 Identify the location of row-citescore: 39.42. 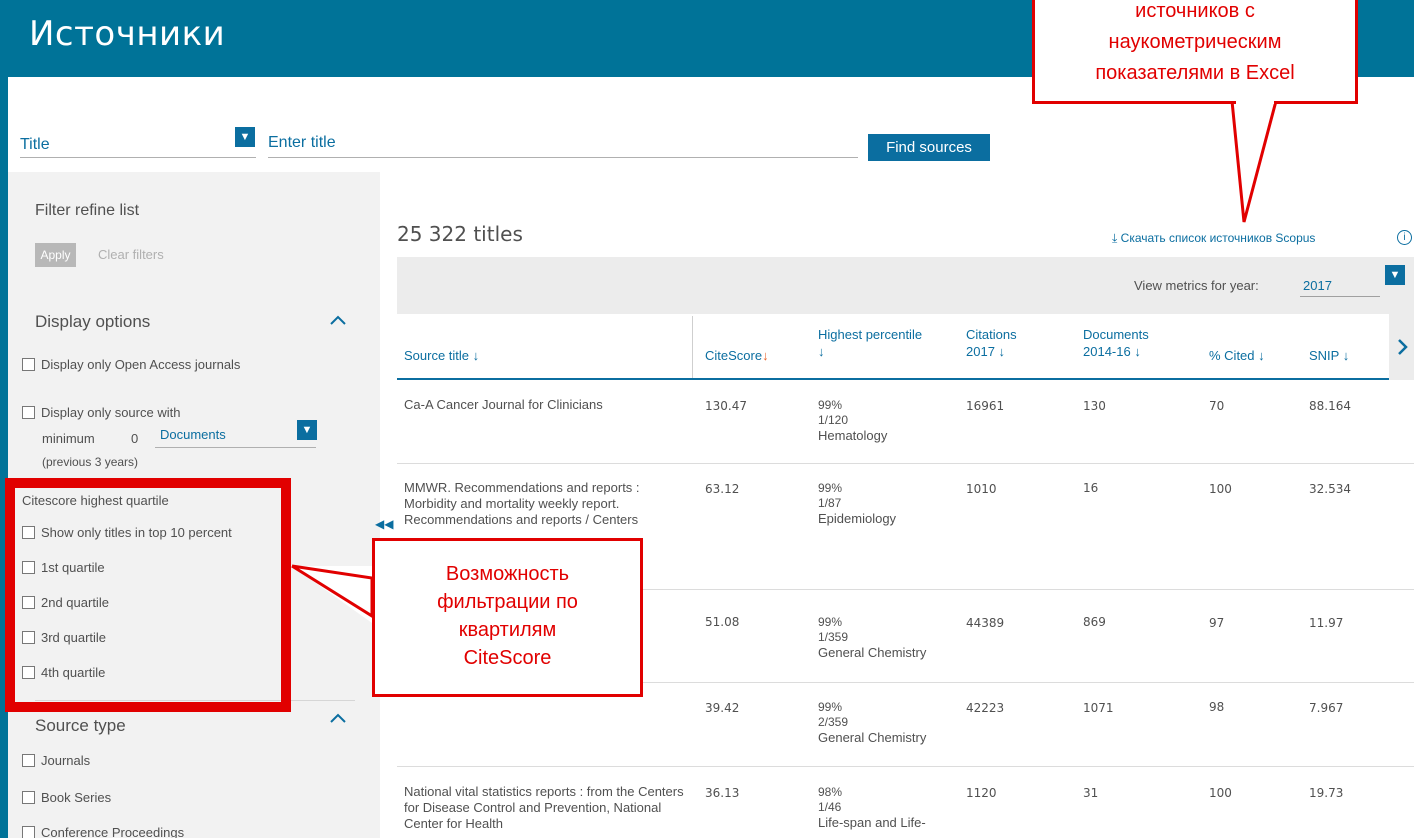
(722, 708).